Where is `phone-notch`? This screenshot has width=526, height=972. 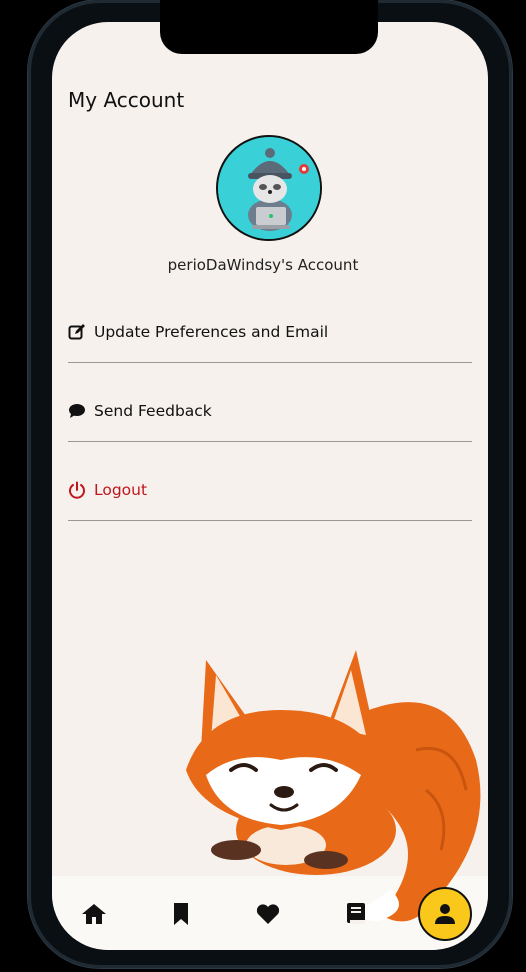
phone-notch is located at coordinates (269, 27).